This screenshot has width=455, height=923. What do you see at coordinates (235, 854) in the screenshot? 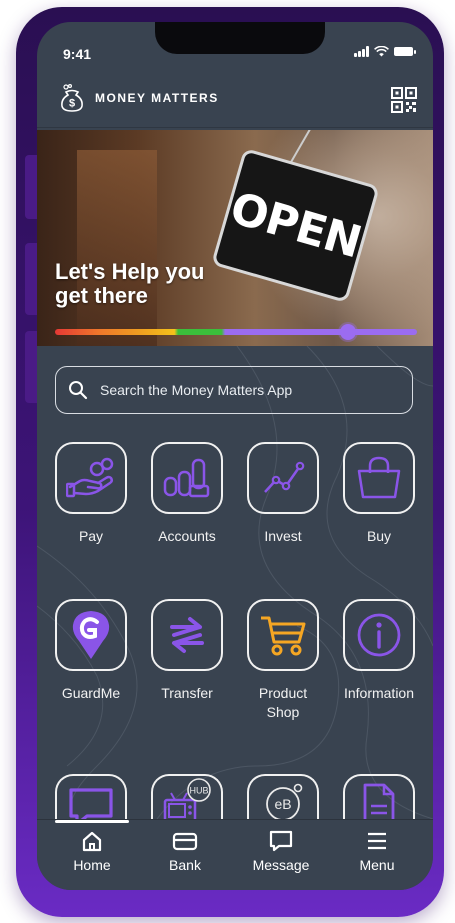
I see `bottom-navigation: Home Bank Message Menu` at bounding box center [235, 854].